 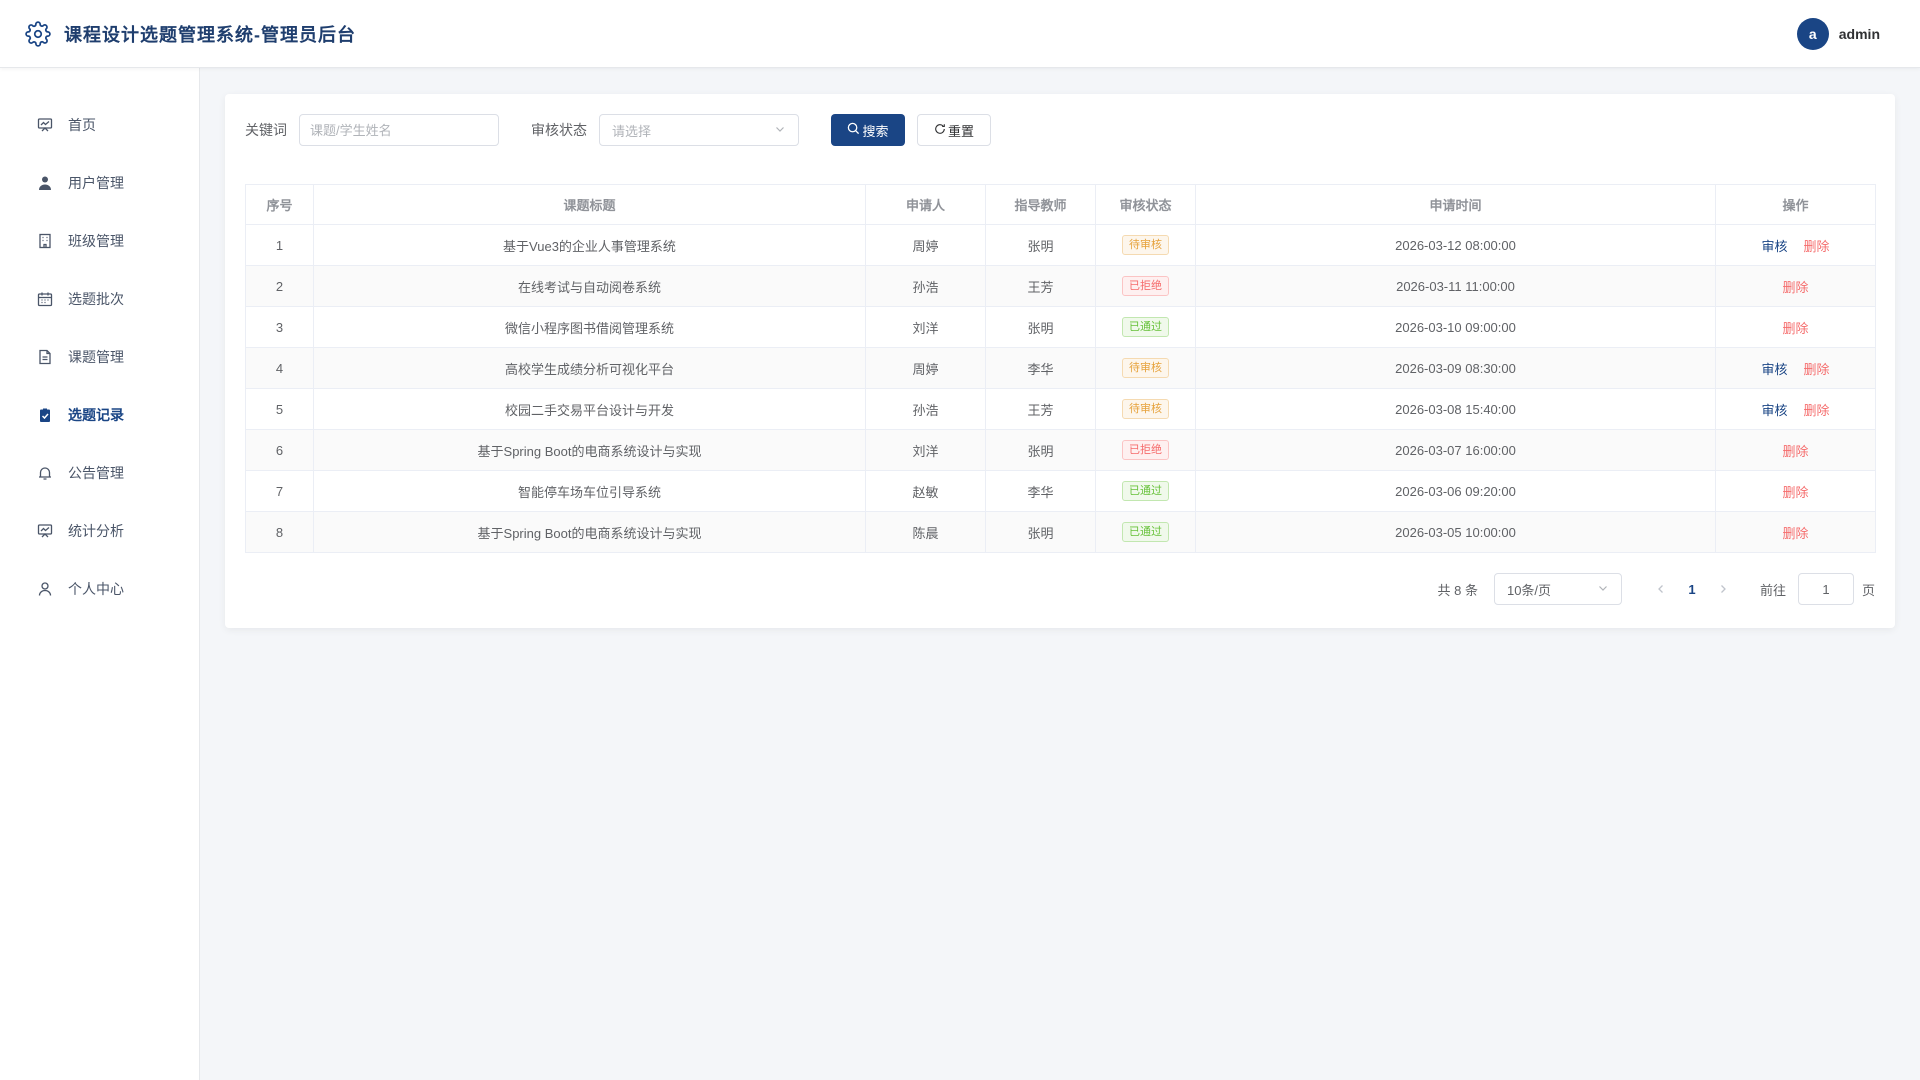 I want to click on cell-title: 基于Vue3的企业人事管理系统, so click(x=589, y=245).